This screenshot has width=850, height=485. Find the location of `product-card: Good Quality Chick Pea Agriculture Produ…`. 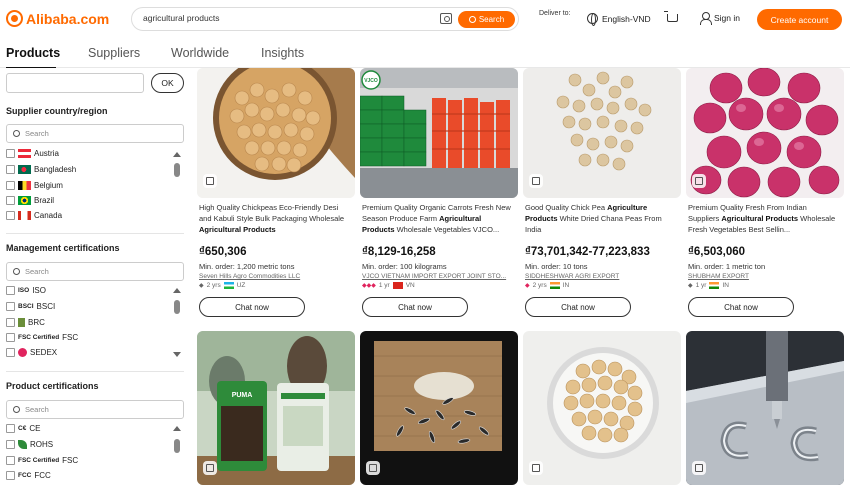

product-card: Good Quality Chick Pea Agriculture Produ… is located at coordinates (602, 194).